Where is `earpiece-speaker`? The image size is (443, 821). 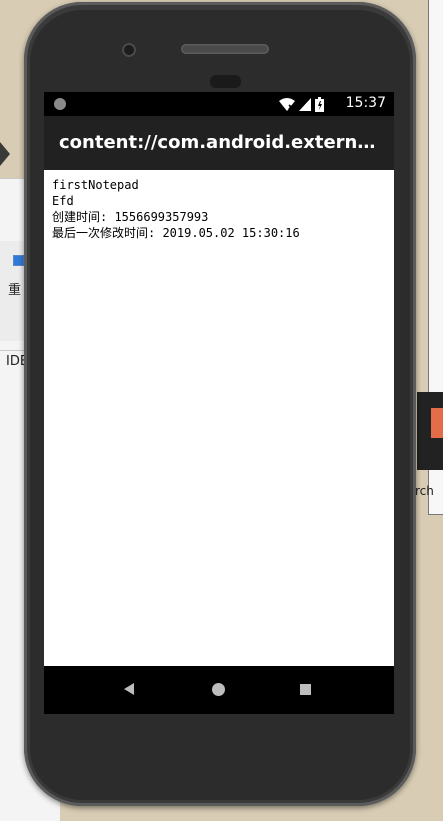 earpiece-speaker is located at coordinates (225, 49).